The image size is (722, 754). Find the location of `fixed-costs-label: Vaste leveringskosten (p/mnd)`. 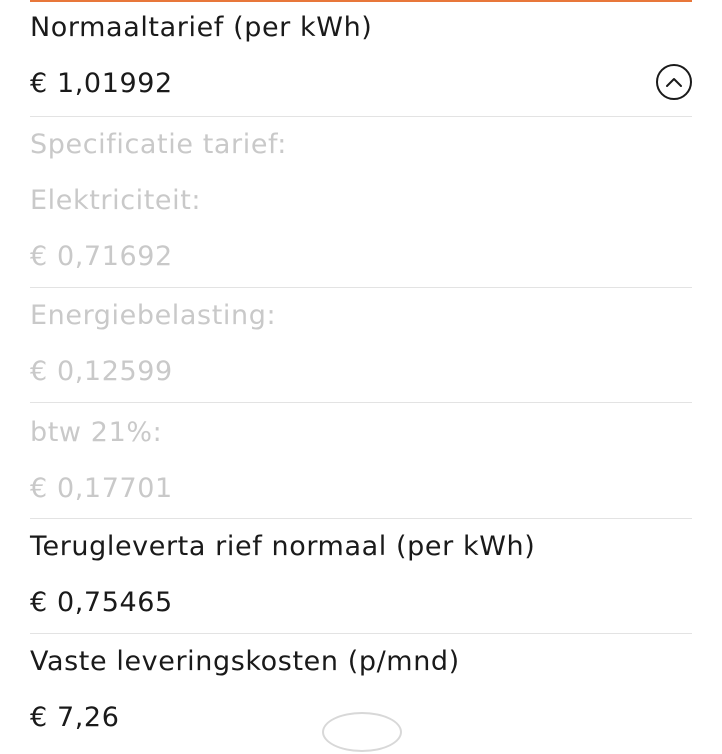

fixed-costs-label: Vaste leveringskosten (p/mnd) is located at coordinates (245, 661).